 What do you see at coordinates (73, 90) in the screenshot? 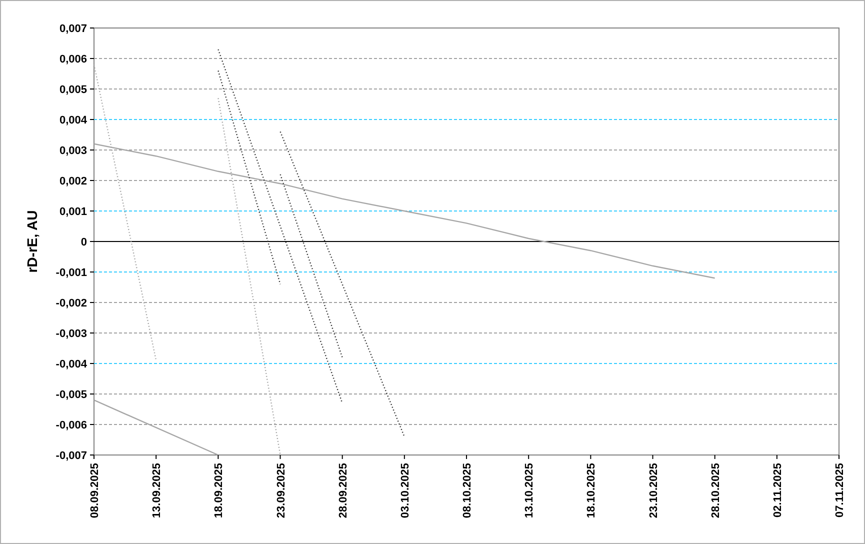
I see `y-tick-label: 0,005` at bounding box center [73, 90].